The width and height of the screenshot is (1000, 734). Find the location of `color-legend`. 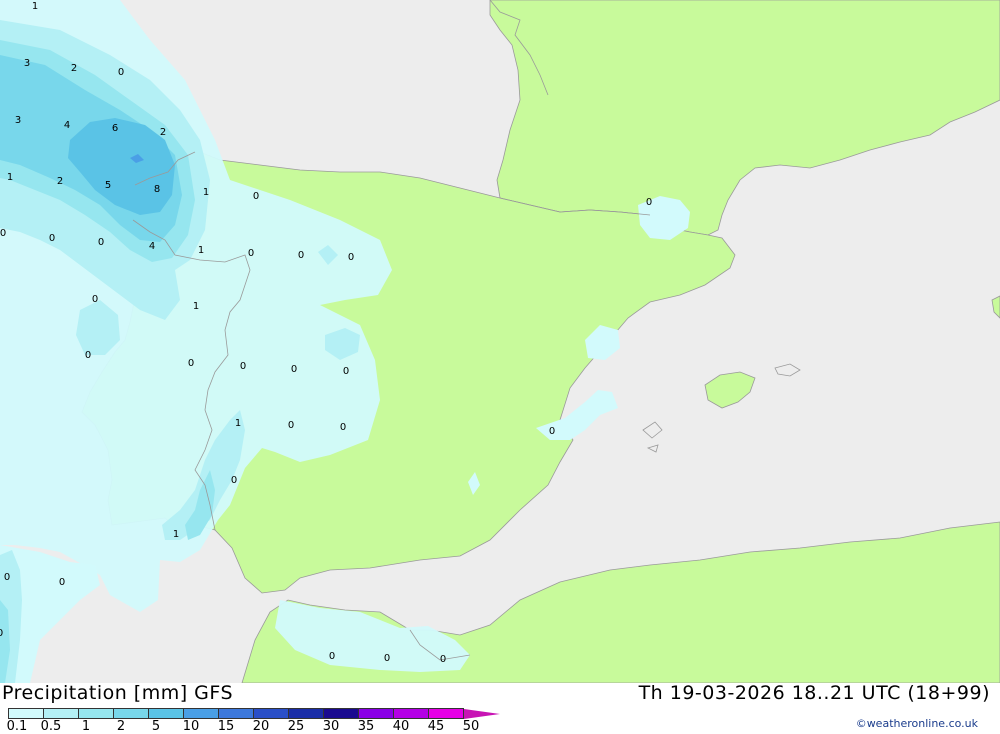

color-legend is located at coordinates (254, 713).